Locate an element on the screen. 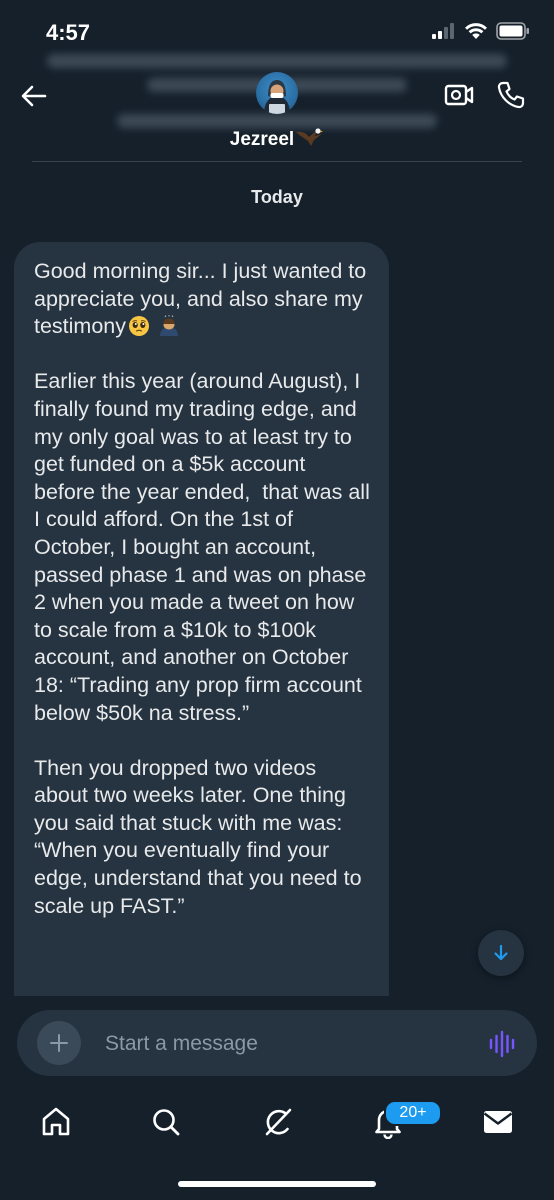 This screenshot has height=1200, width=554. voice-call-button is located at coordinates (511, 95).